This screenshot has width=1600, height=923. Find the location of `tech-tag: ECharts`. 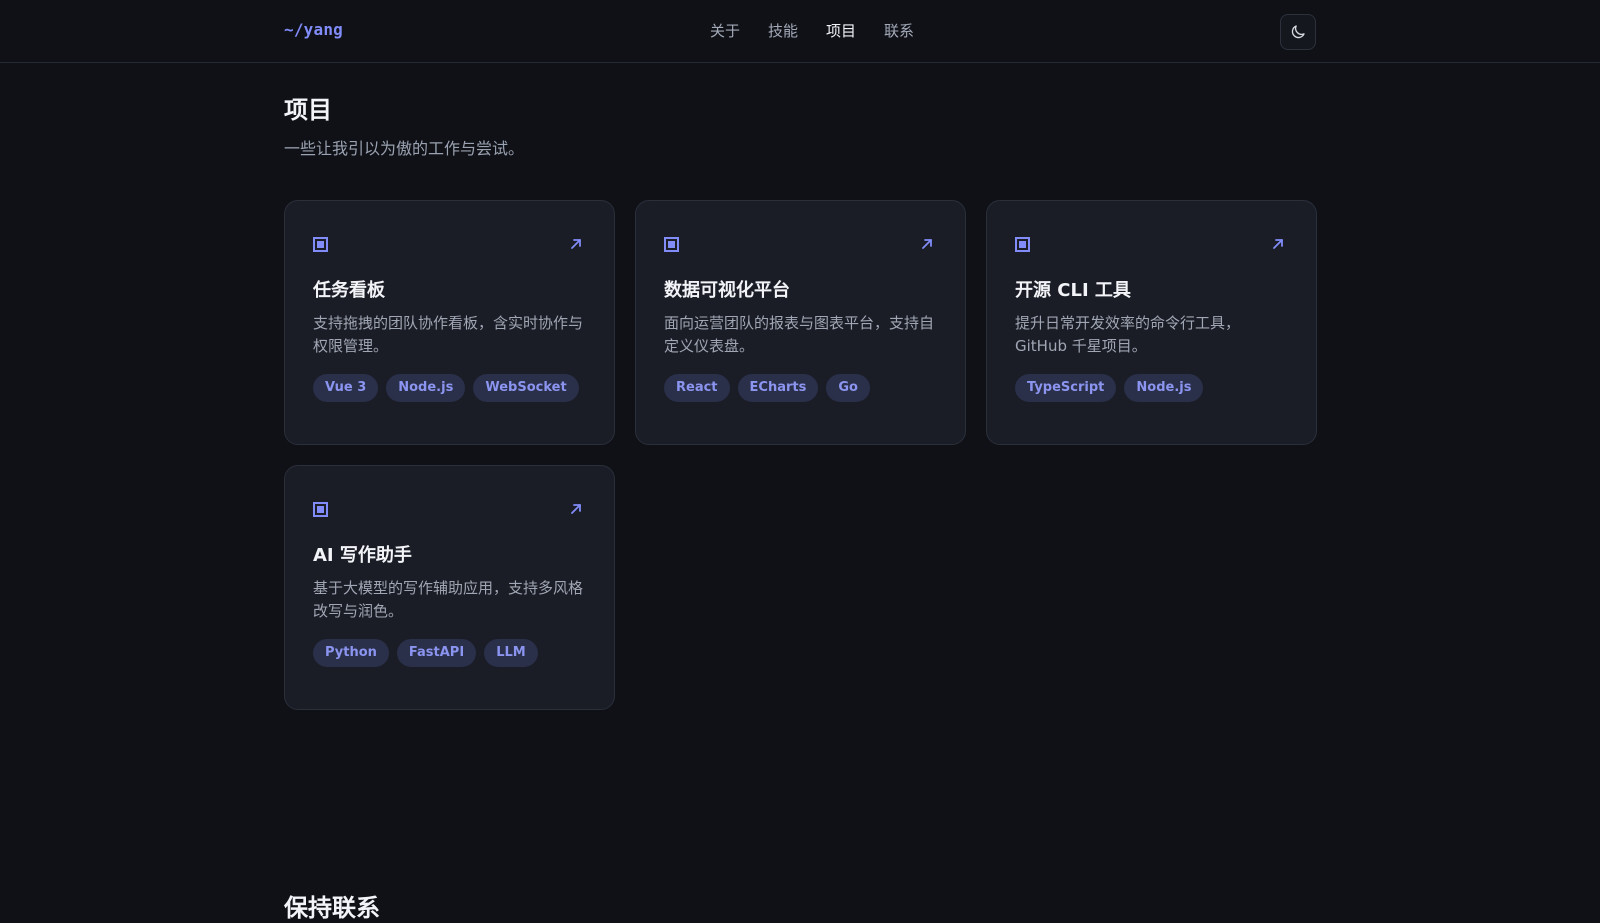

tech-tag: ECharts is located at coordinates (778, 388).